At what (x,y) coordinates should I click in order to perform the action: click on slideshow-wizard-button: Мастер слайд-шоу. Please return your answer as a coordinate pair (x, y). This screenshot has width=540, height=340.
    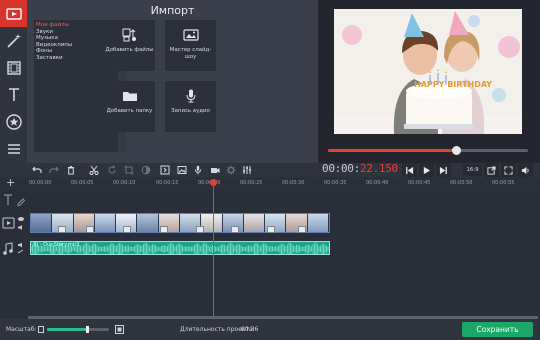
    Looking at the image, I should click on (190, 45).